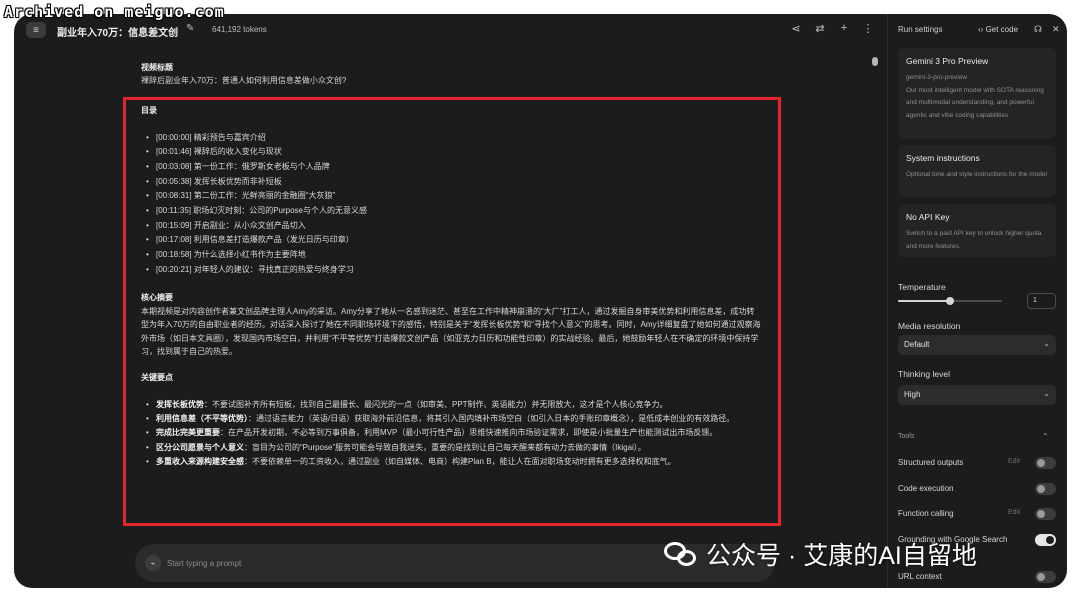 This screenshot has width=1080, height=600. I want to click on thinking-level-select: High ⌄, so click(977, 395).